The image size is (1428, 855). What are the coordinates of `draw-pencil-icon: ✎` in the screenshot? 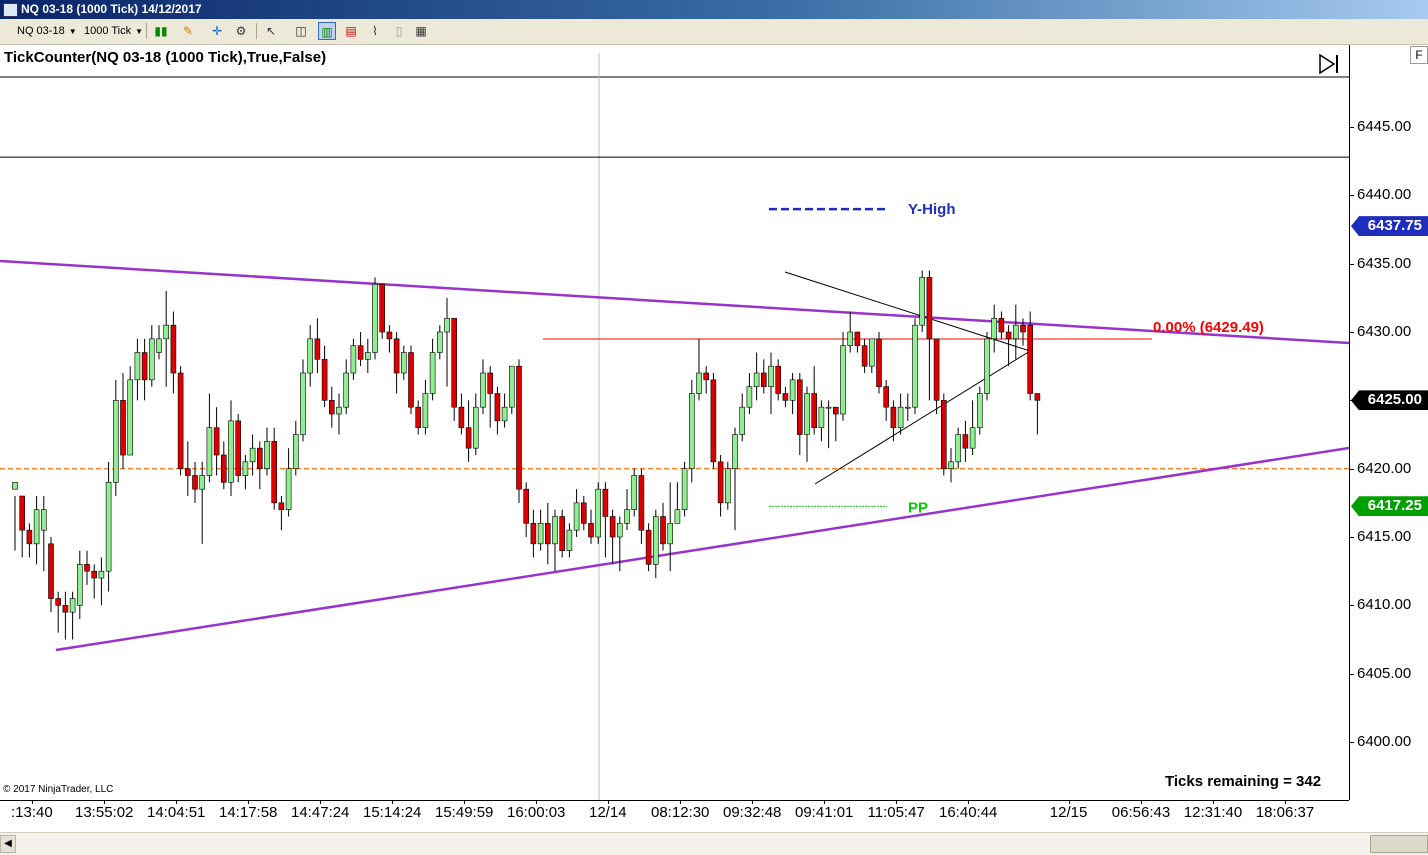 It's located at (188, 31).